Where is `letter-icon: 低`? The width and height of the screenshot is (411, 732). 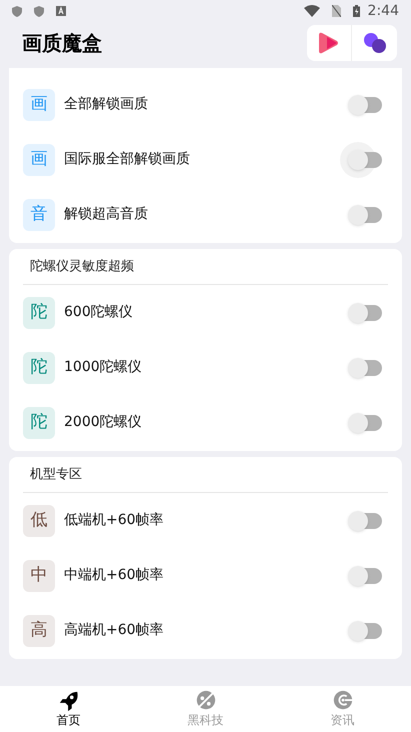 letter-icon: 低 is located at coordinates (39, 520).